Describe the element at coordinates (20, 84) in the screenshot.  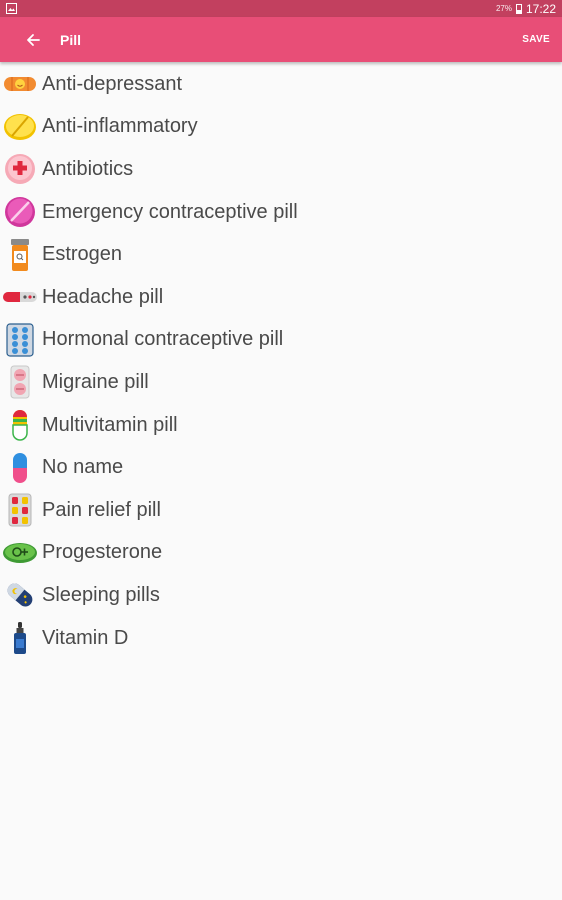
I see `orange-capsule-smile-icon` at that location.